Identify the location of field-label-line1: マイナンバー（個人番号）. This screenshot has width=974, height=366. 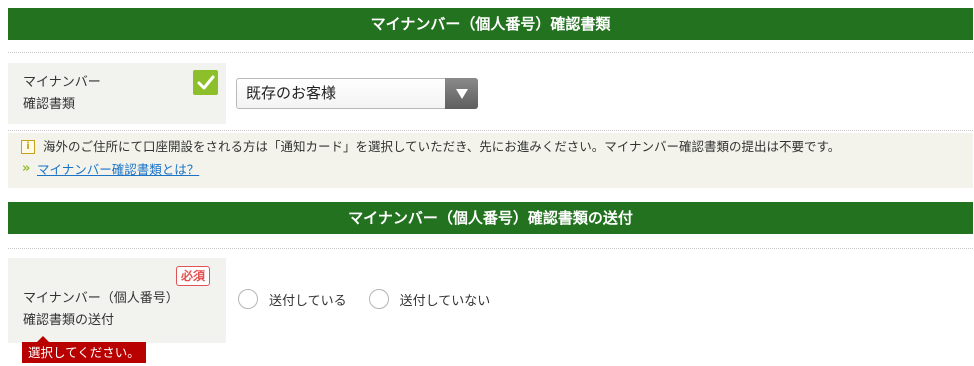
(101, 298).